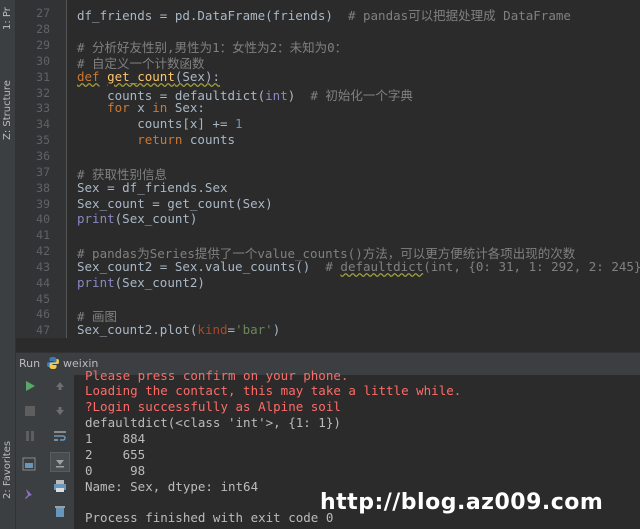 The width and height of the screenshot is (640, 529). Describe the element at coordinates (43, 108) in the screenshot. I see `line-number: 33` at that location.